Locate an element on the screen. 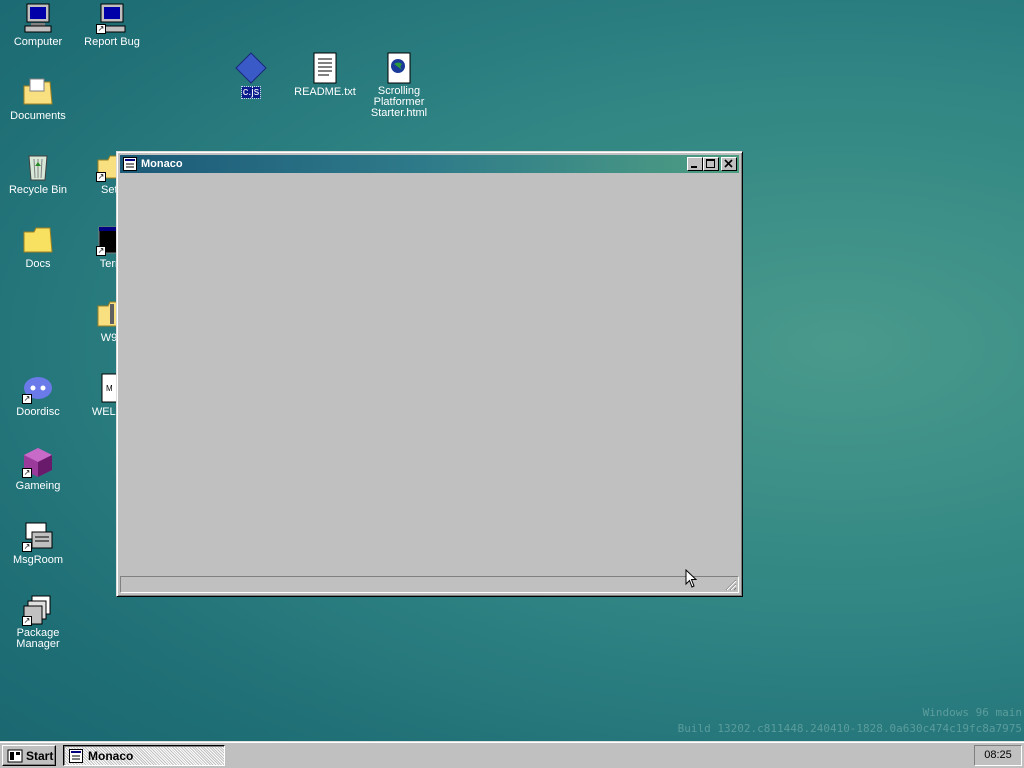 Image resolution: width=1024 pixels, height=768 pixels. build-watermark-line1: Windows 96 main is located at coordinates (972, 712).